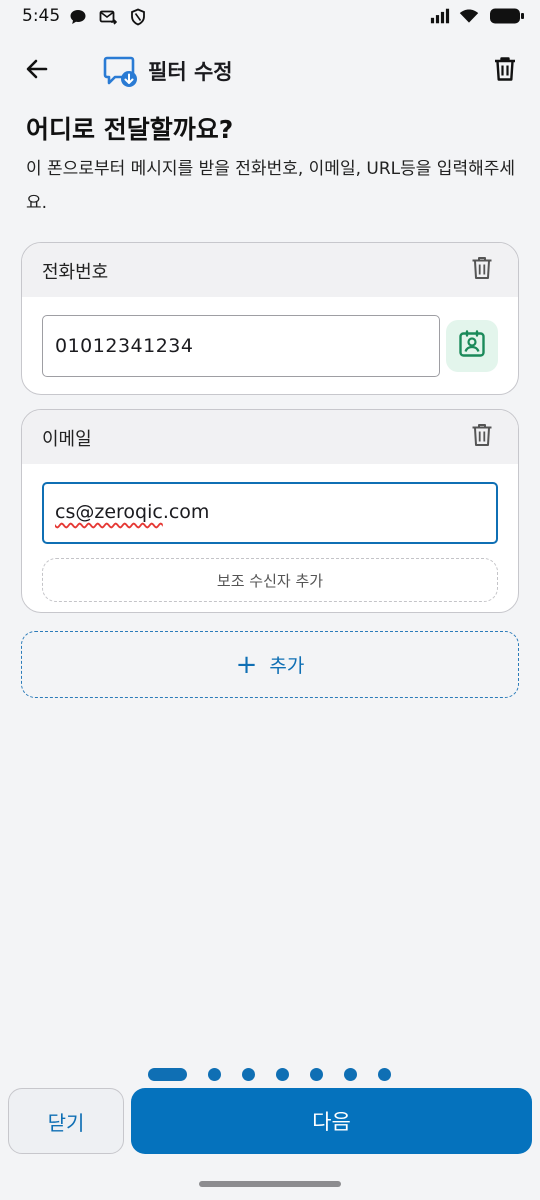 The height and width of the screenshot is (1200, 540). Describe the element at coordinates (507, 16) in the screenshot. I see `battery-icon` at that location.